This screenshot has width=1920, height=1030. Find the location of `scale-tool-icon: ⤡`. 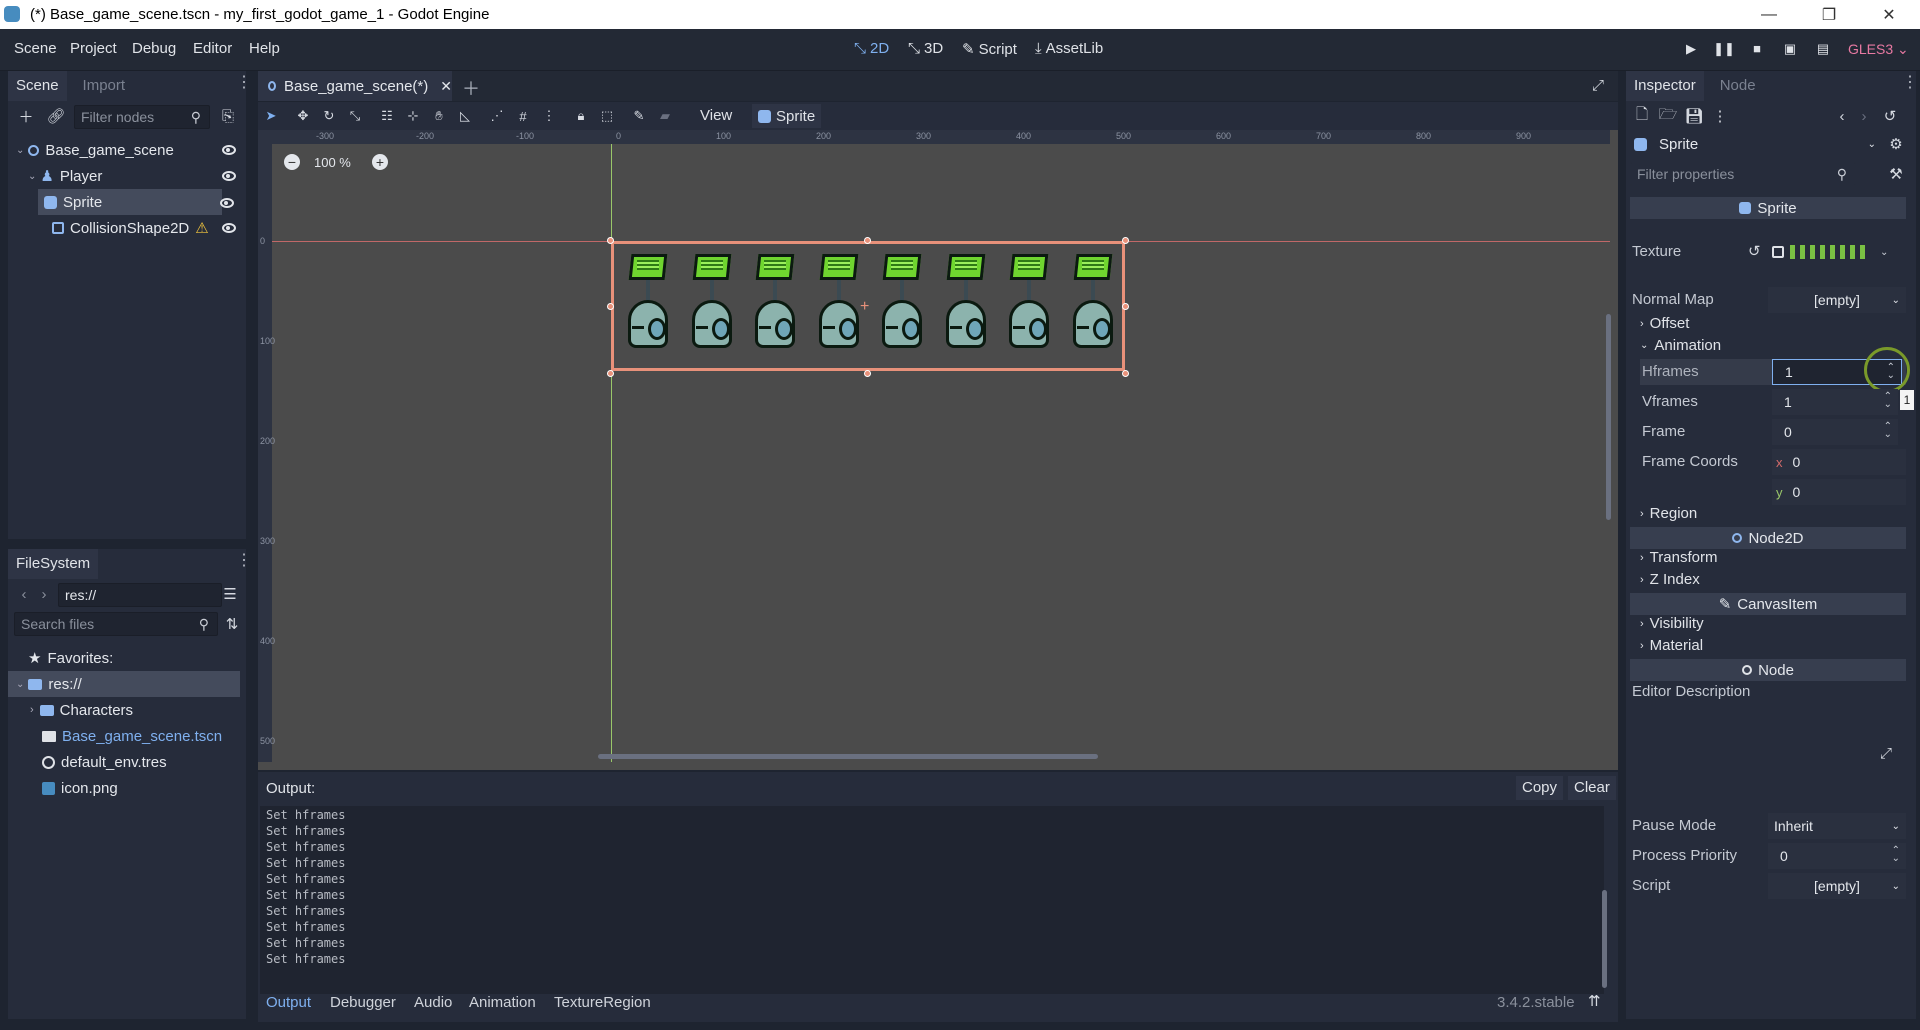

scale-tool-icon: ⤡ is located at coordinates (355, 116).